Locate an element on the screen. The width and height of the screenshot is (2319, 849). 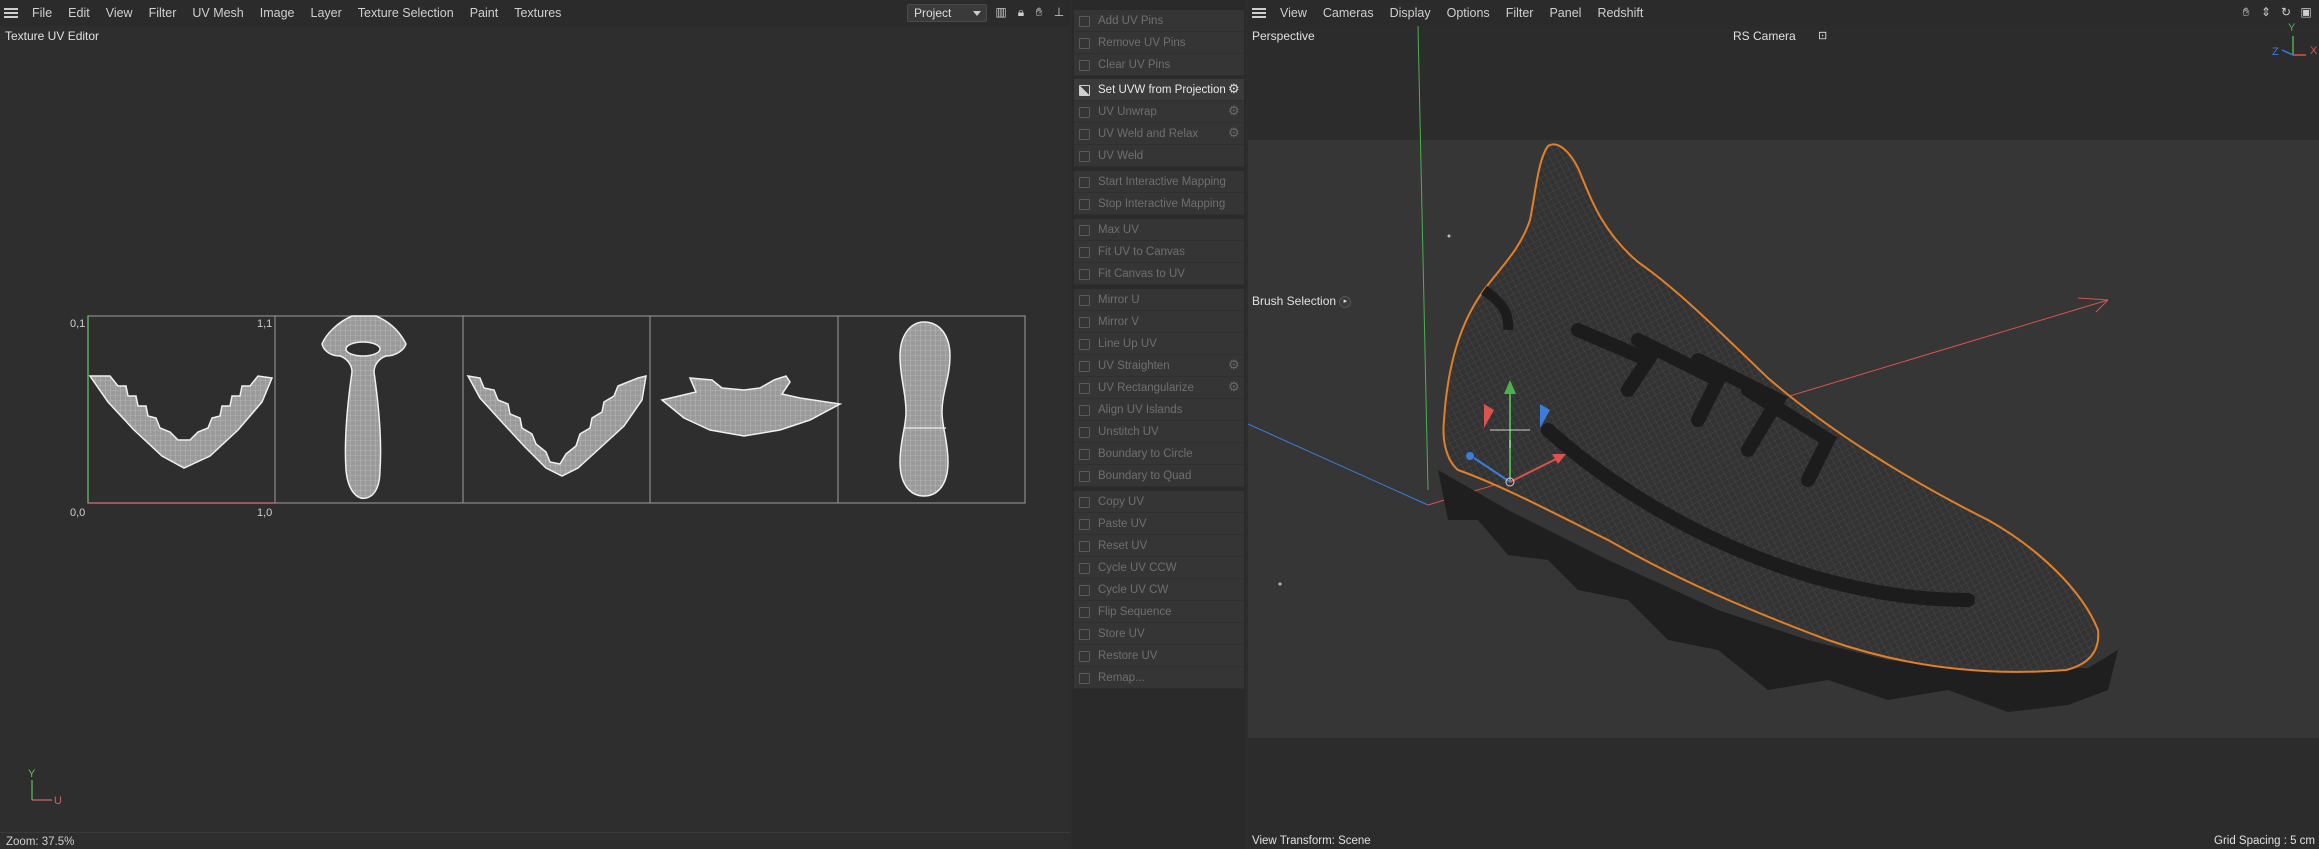
close-icon is located at coordinates (1084, 65).